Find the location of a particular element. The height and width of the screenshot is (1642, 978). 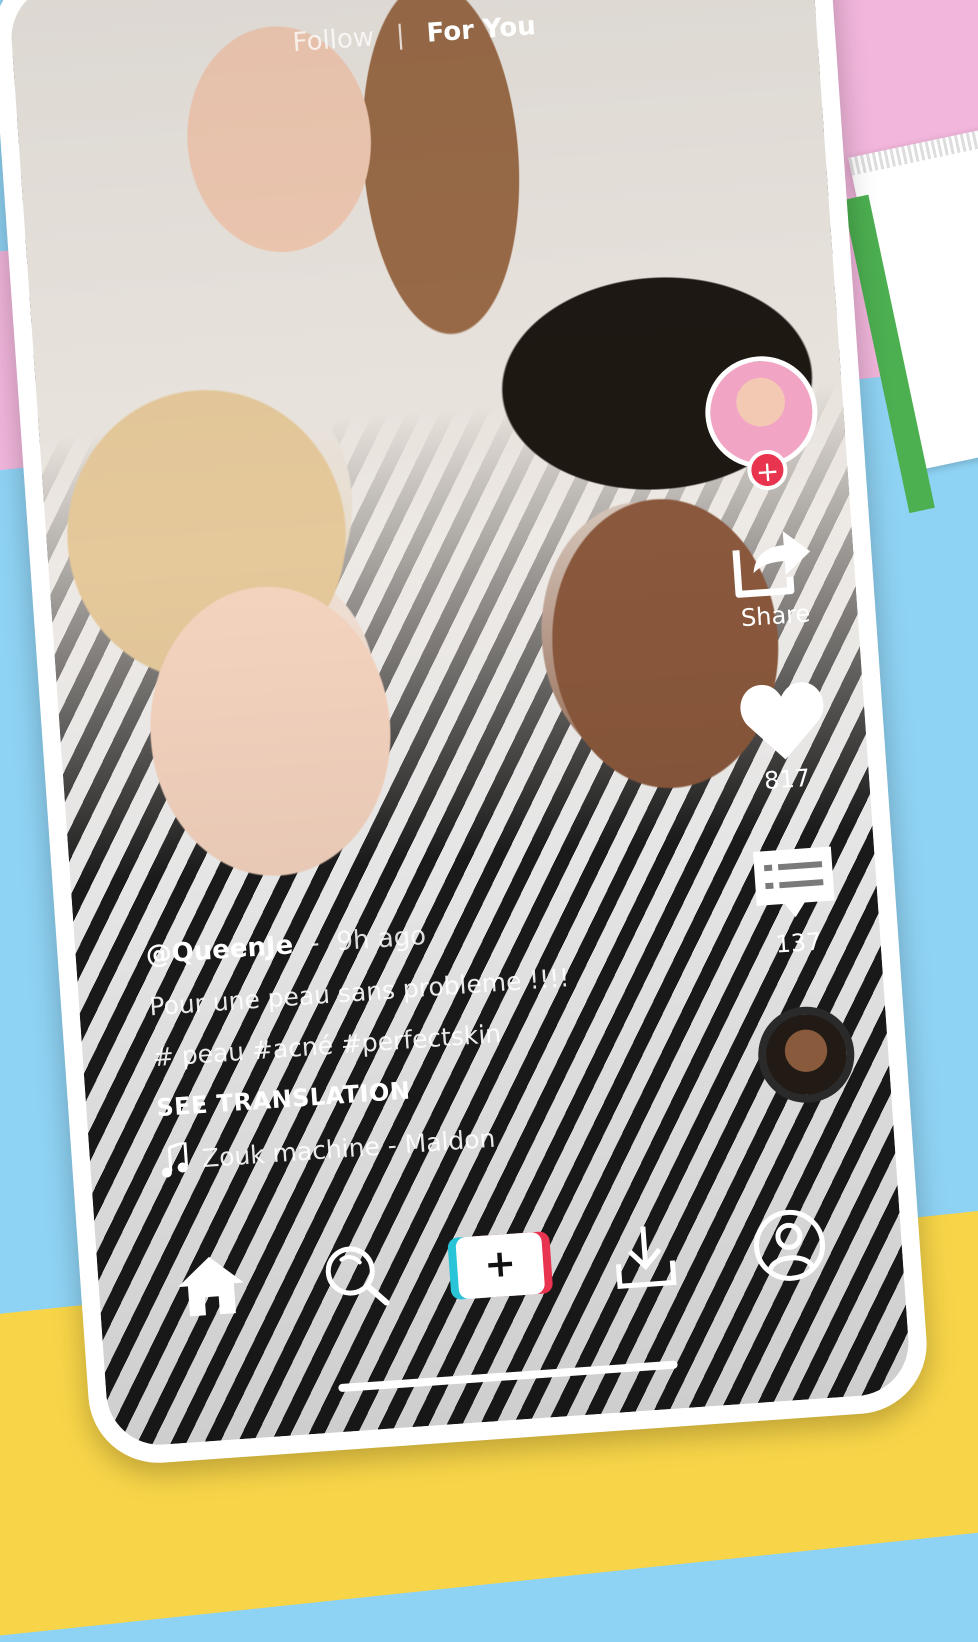

share-label: Share is located at coordinates (776, 616).